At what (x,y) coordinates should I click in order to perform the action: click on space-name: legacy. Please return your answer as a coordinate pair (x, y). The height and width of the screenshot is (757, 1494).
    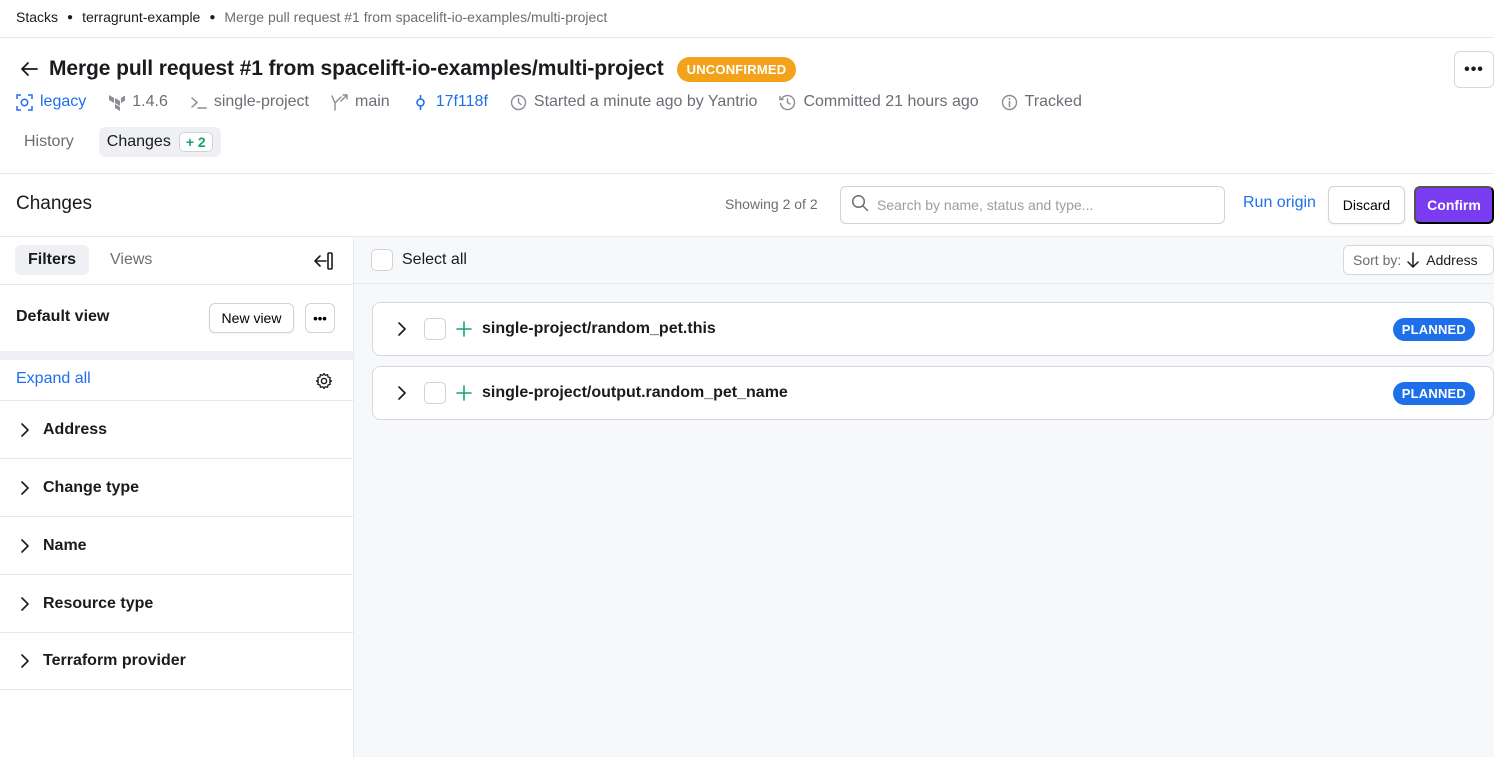
    Looking at the image, I should click on (63, 101).